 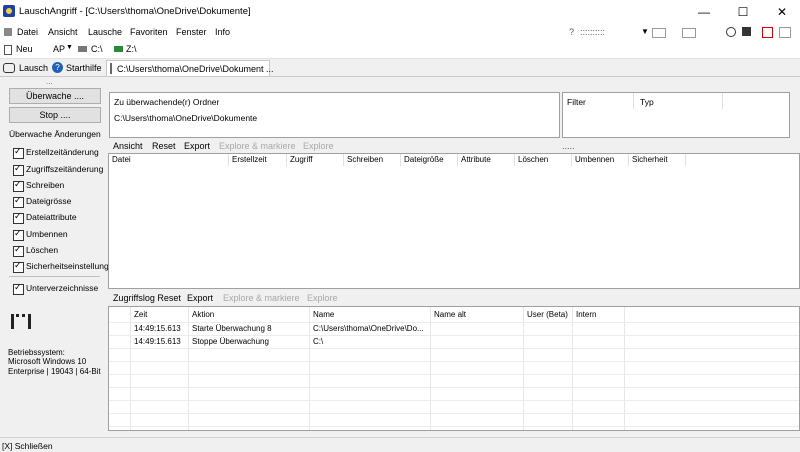 I want to click on explore-mark-button: Explore & markiere, so click(x=257, y=146).